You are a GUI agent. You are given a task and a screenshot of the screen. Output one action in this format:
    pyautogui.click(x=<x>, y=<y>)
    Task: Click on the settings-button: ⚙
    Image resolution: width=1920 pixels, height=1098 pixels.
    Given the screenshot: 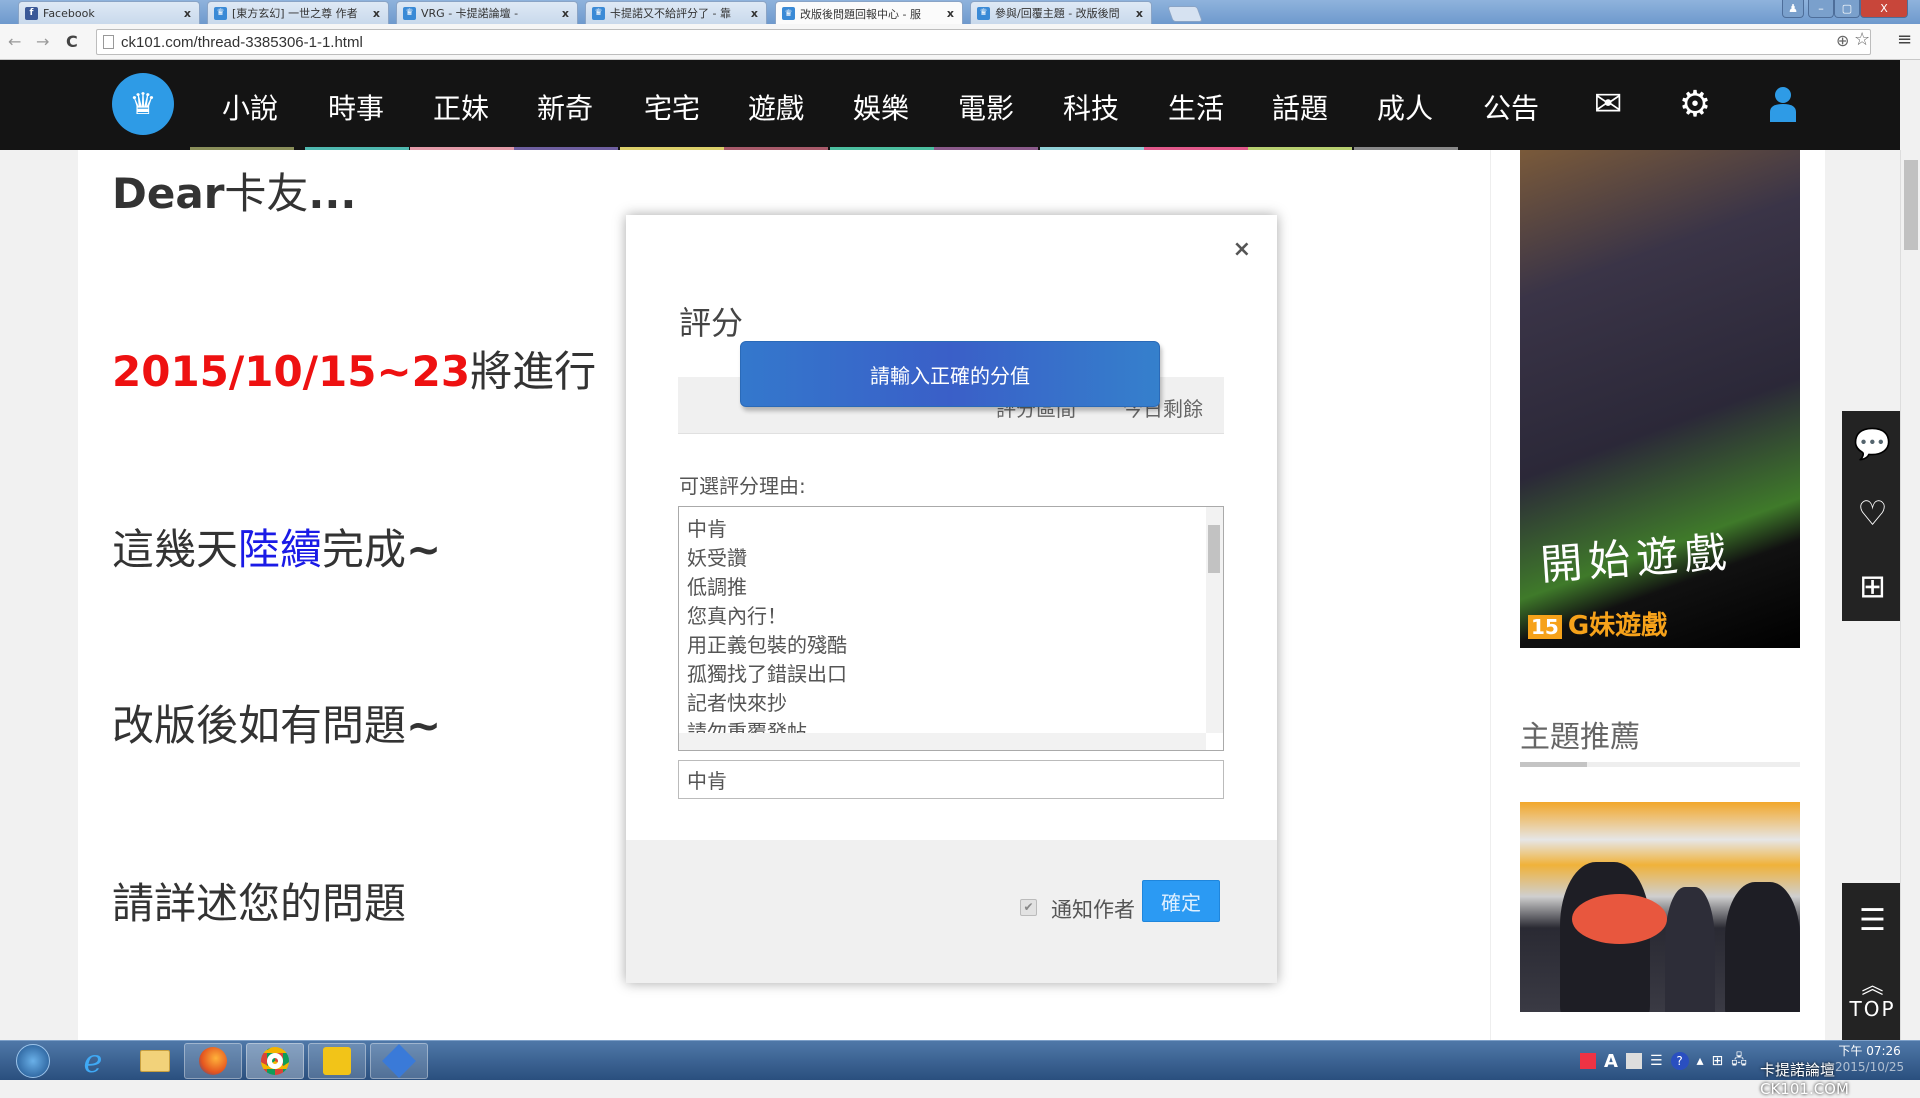 What is the action you would take?
    pyautogui.click(x=1695, y=104)
    